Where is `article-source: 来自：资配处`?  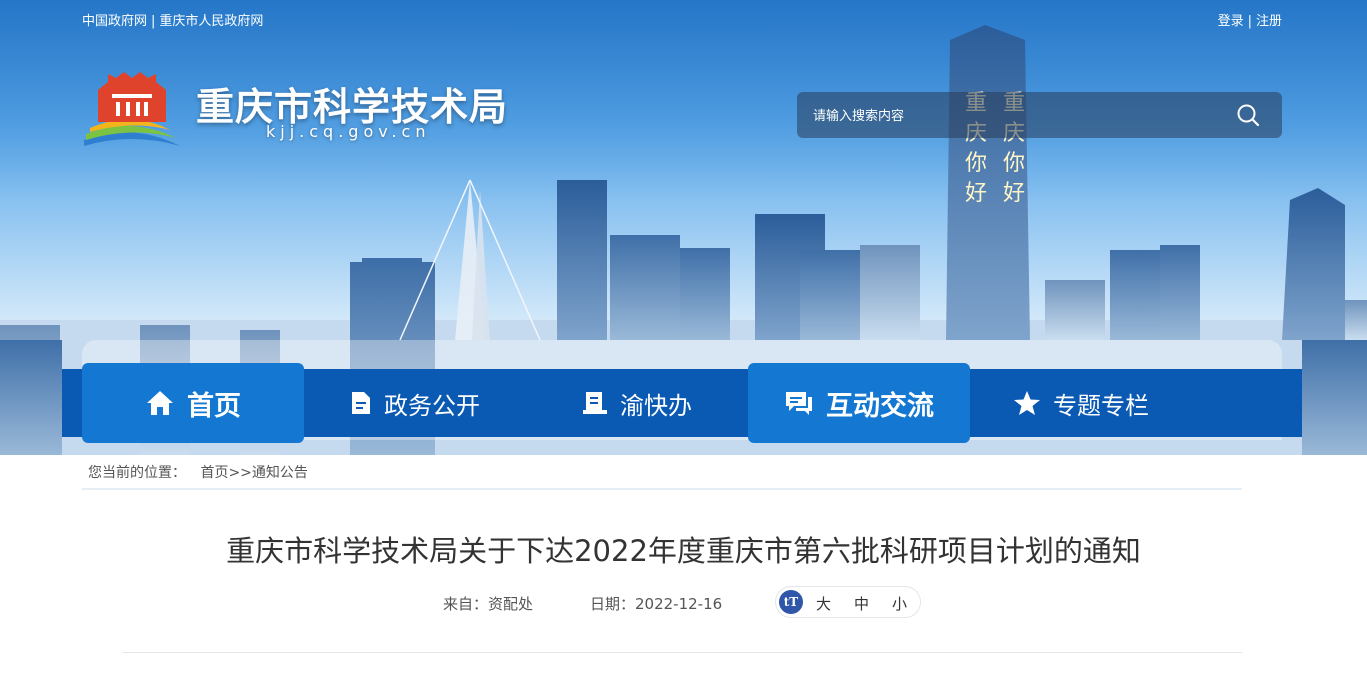 article-source: 来自：资配处 is located at coordinates (488, 604).